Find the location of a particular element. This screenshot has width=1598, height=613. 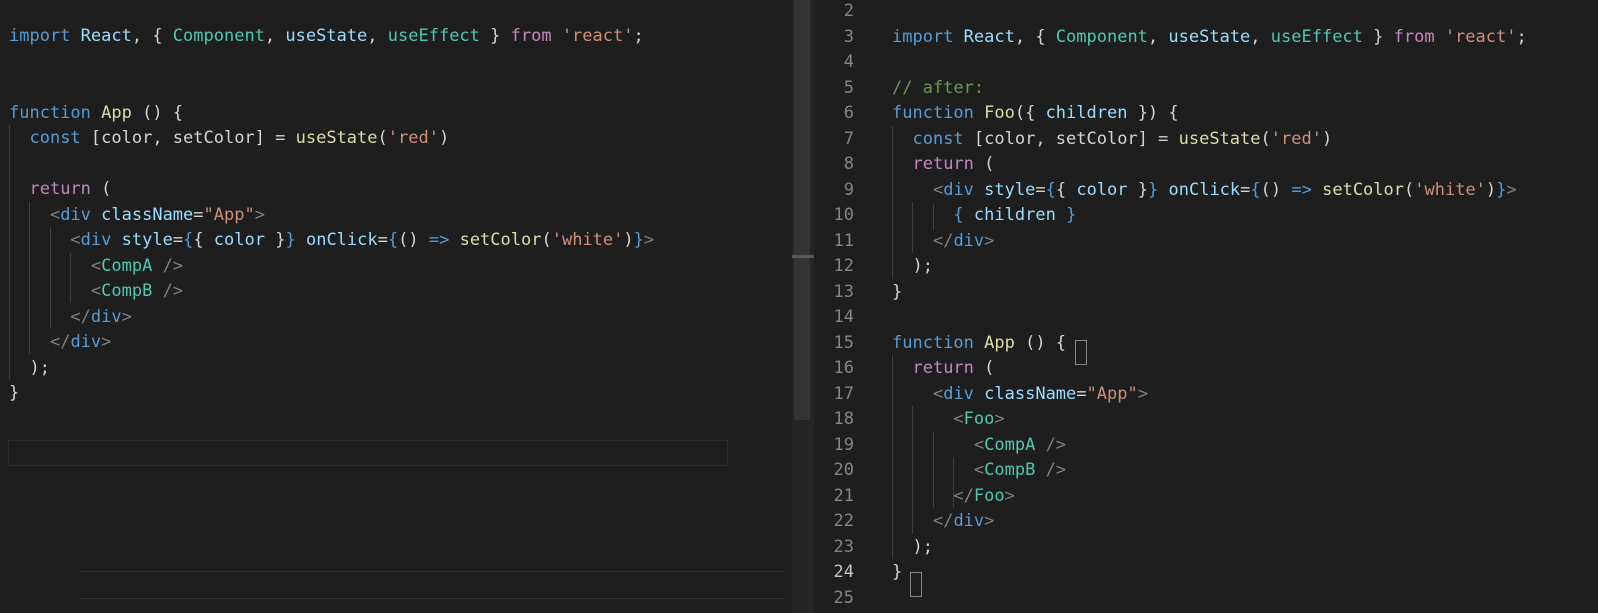

code-token: }) { is located at coordinates (1153, 113).